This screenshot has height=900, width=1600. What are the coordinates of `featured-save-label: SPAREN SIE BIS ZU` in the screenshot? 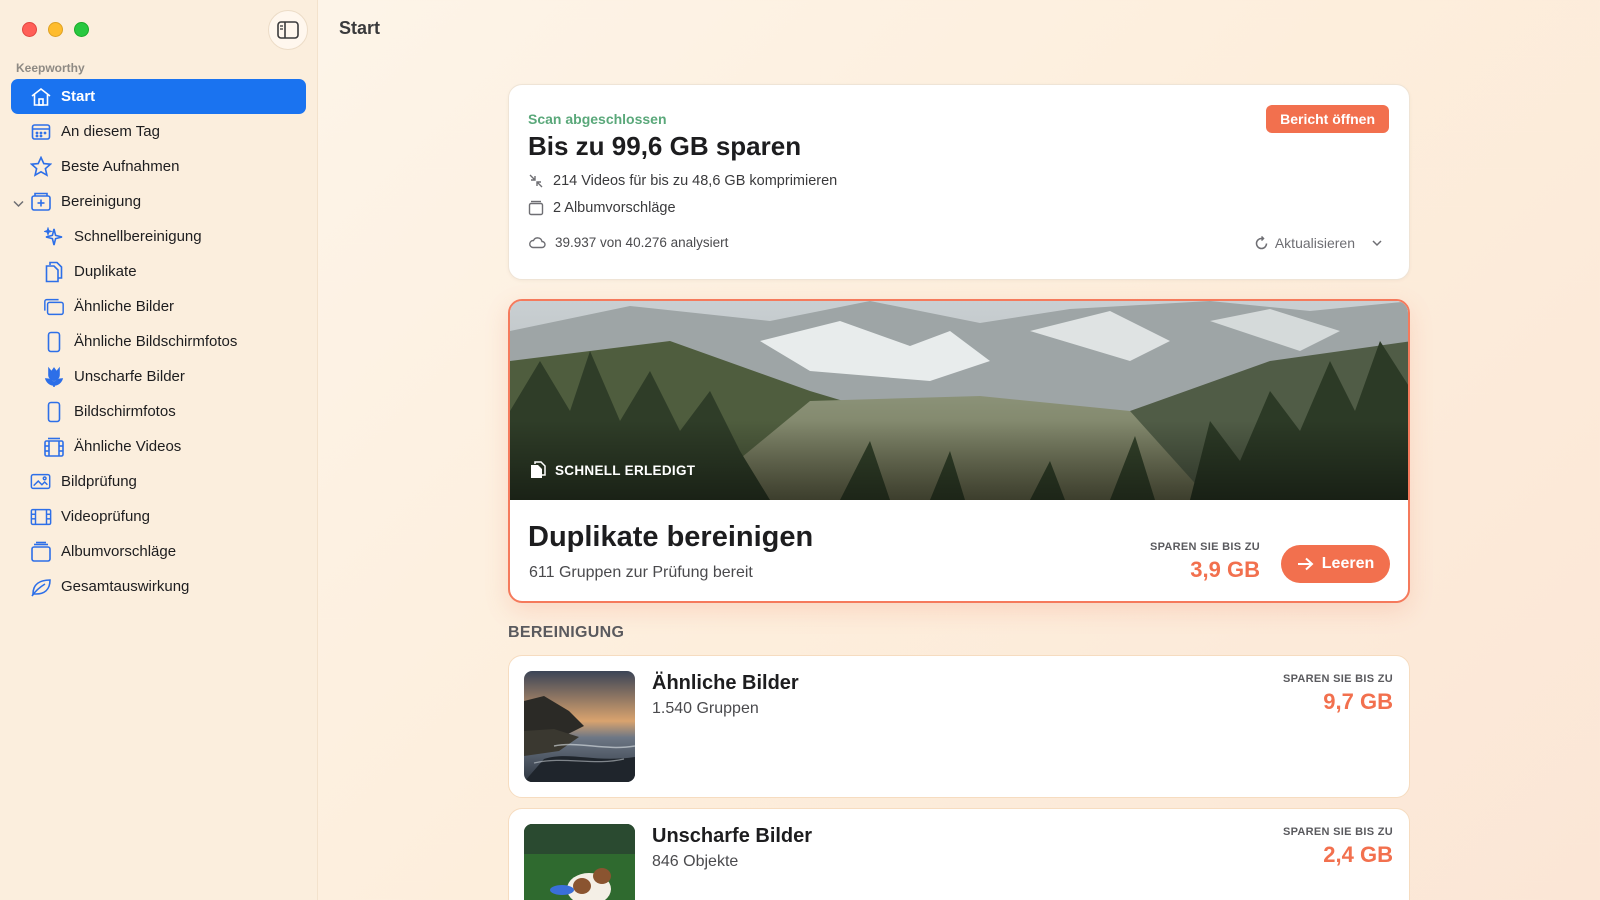 It's located at (1204, 547).